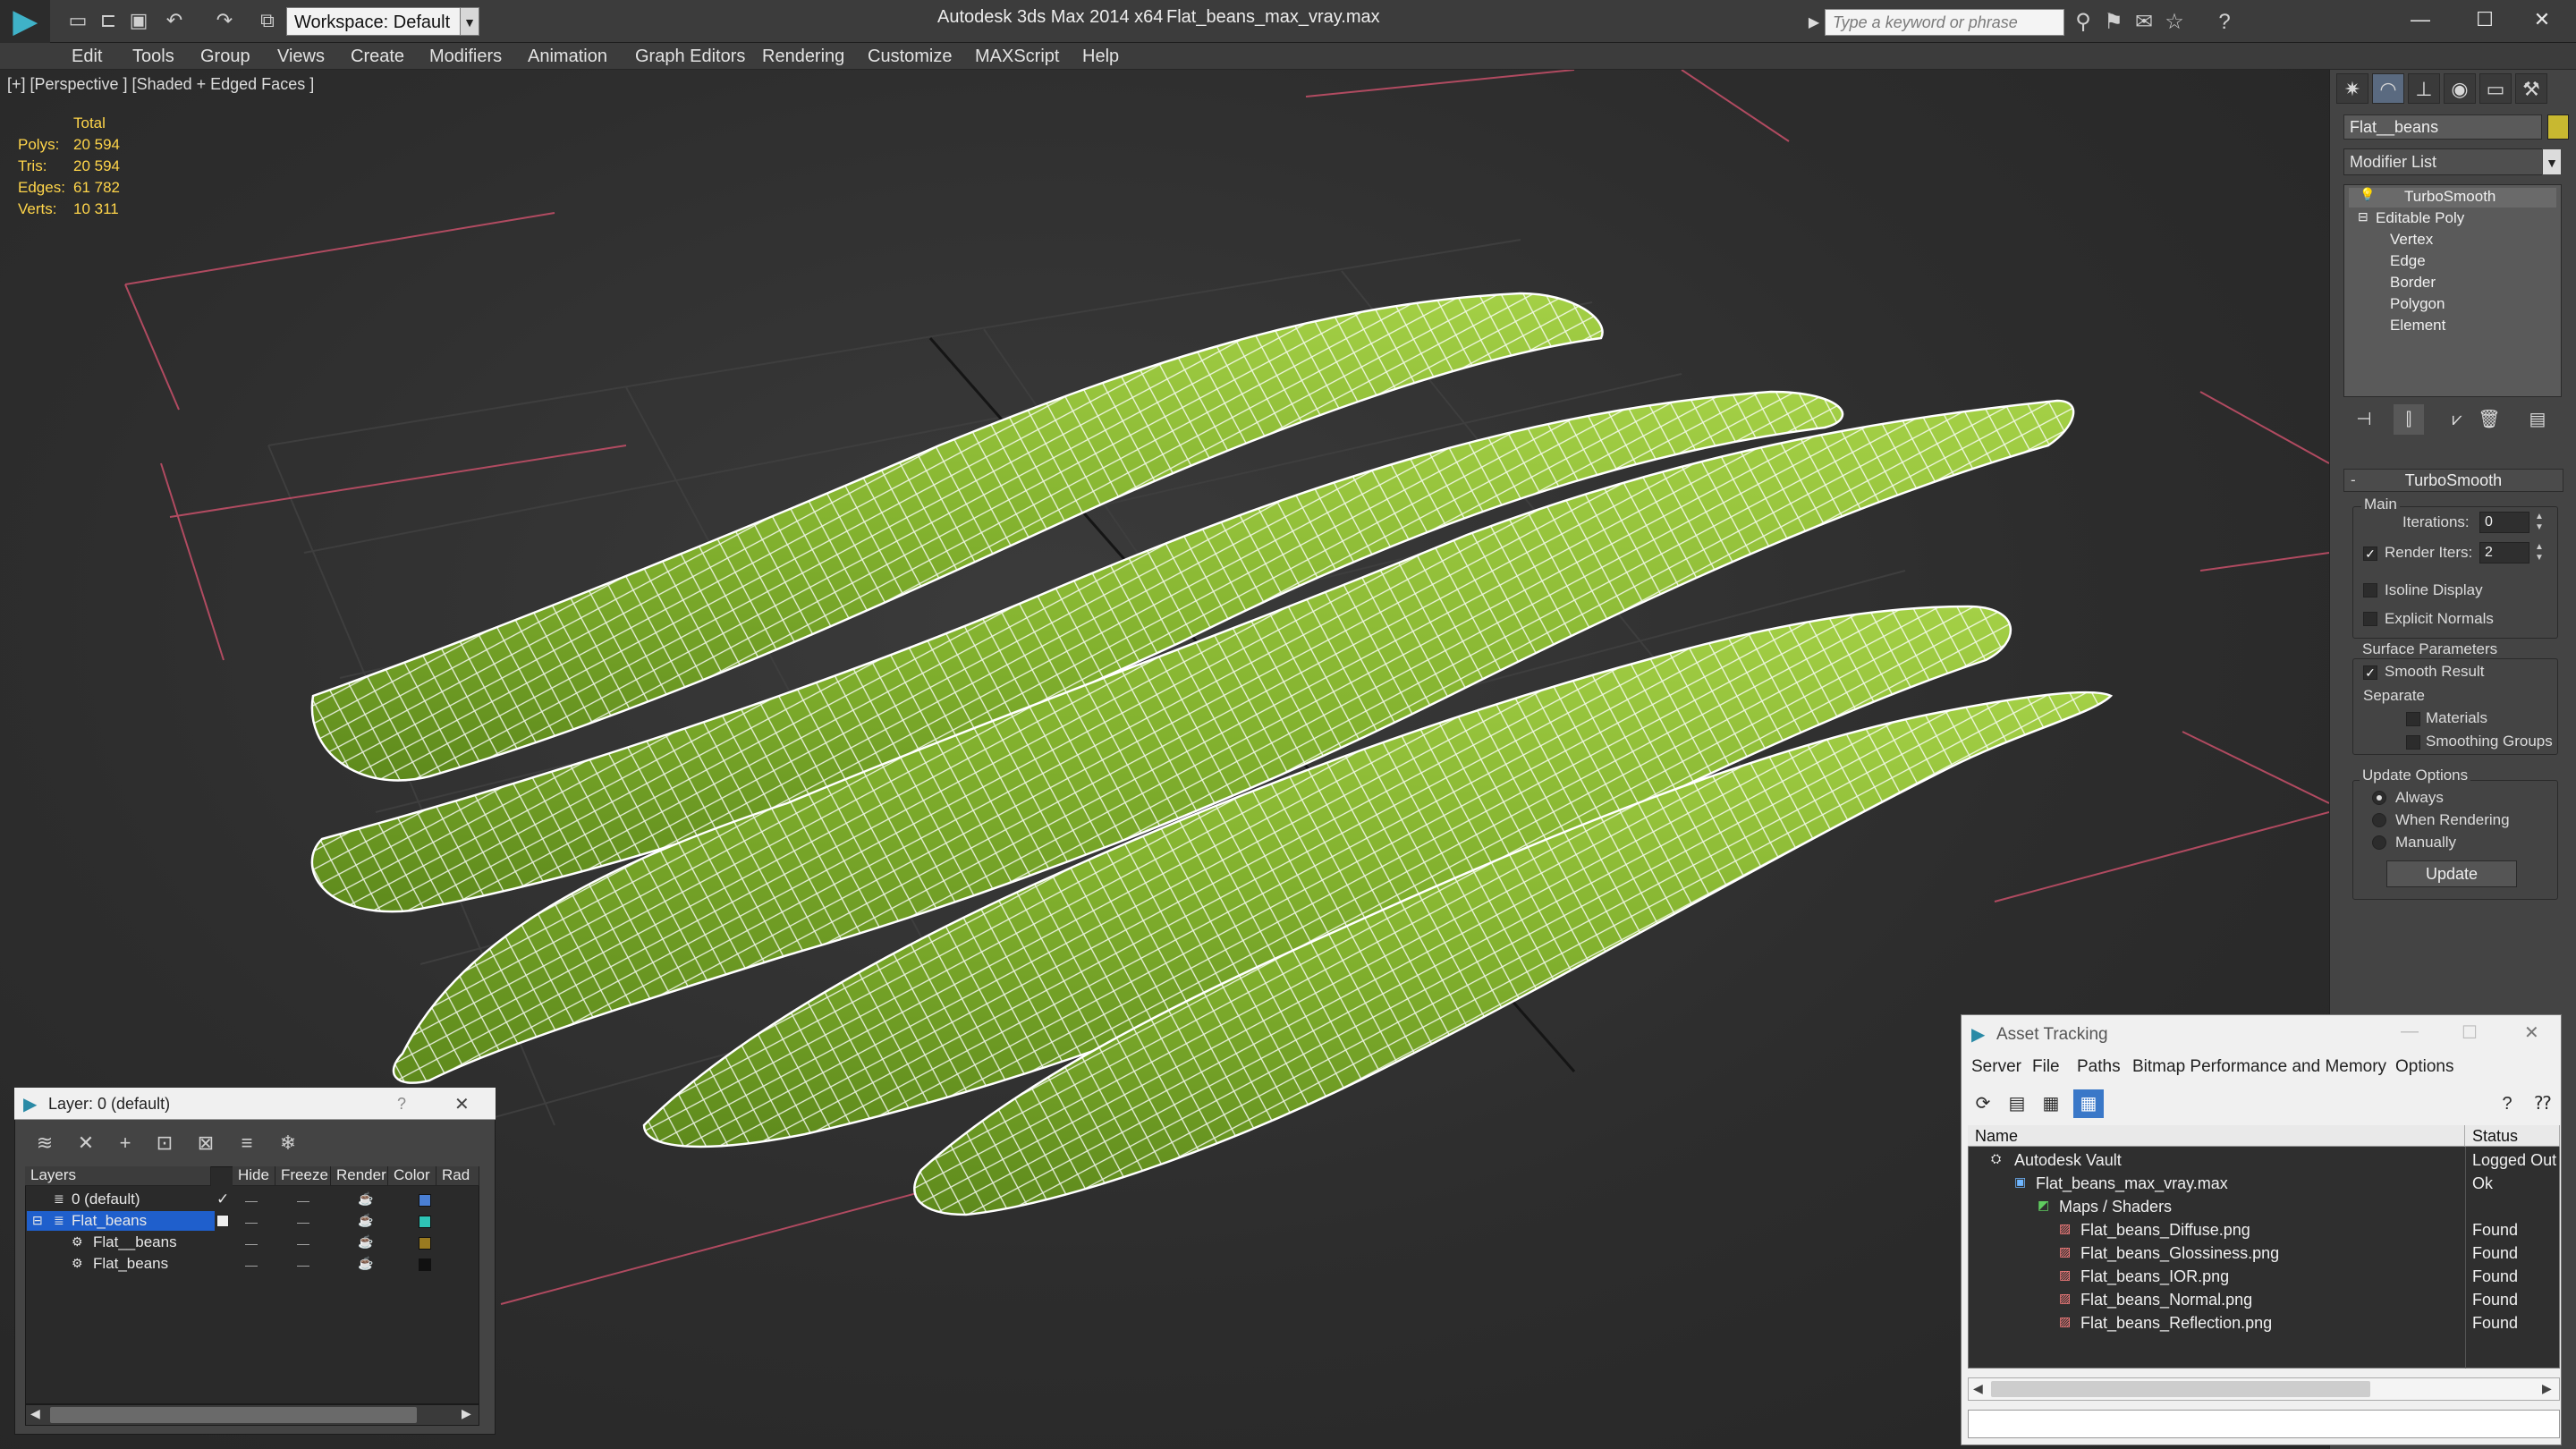 Image resolution: width=2576 pixels, height=1449 pixels. Describe the element at coordinates (2413, 719) in the screenshot. I see `materials-checkbox` at that location.